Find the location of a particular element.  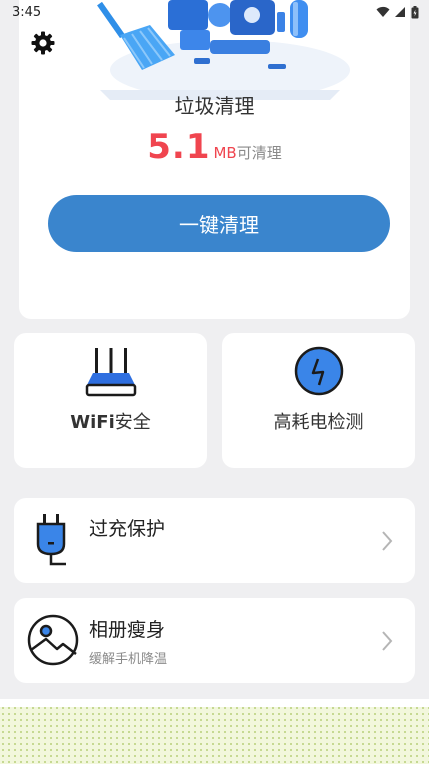

banner-top-strip is located at coordinates (214, 703).